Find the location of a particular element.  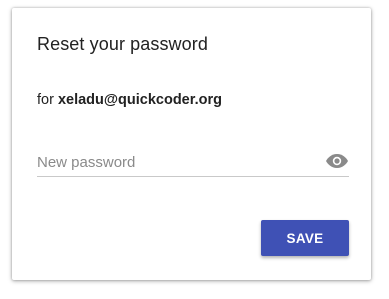

account-email: xeladu@quickcoder.org is located at coordinates (139, 100).